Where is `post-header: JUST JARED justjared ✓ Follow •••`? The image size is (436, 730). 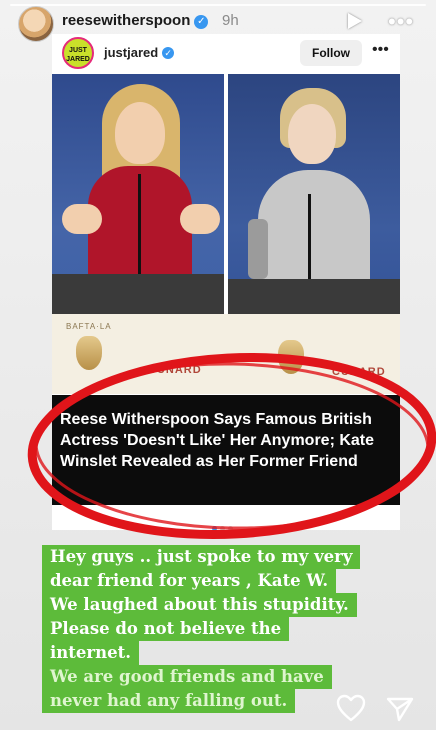 post-header: JUST JARED justjared ✓ Follow ••• is located at coordinates (226, 53).